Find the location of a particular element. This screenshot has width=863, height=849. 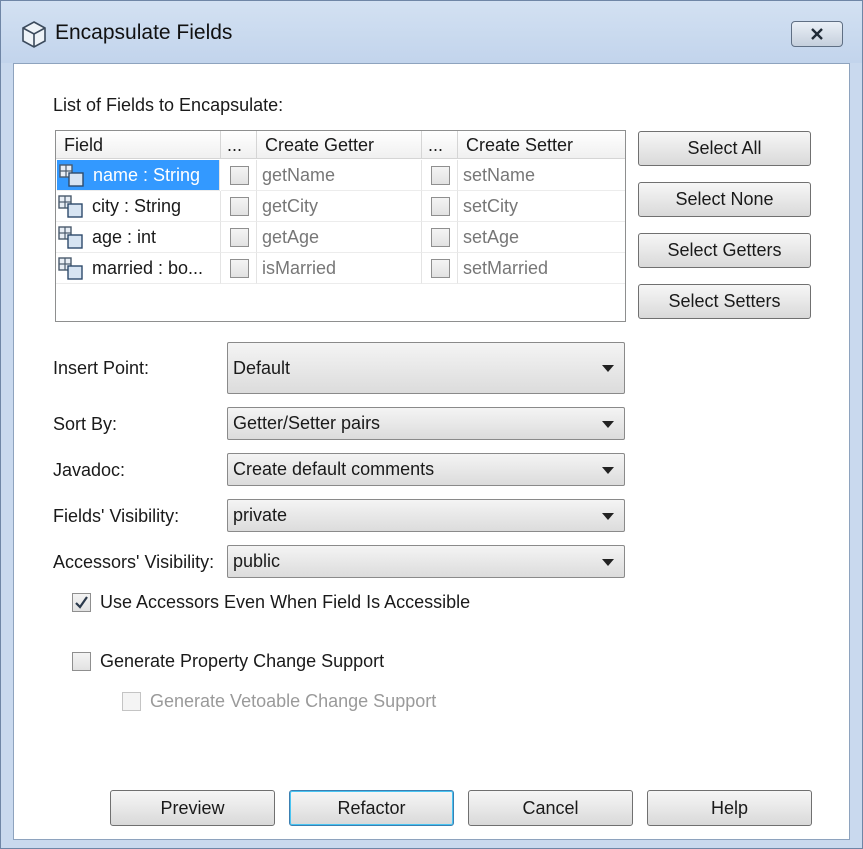

field-name: city : String is located at coordinates (137, 206).